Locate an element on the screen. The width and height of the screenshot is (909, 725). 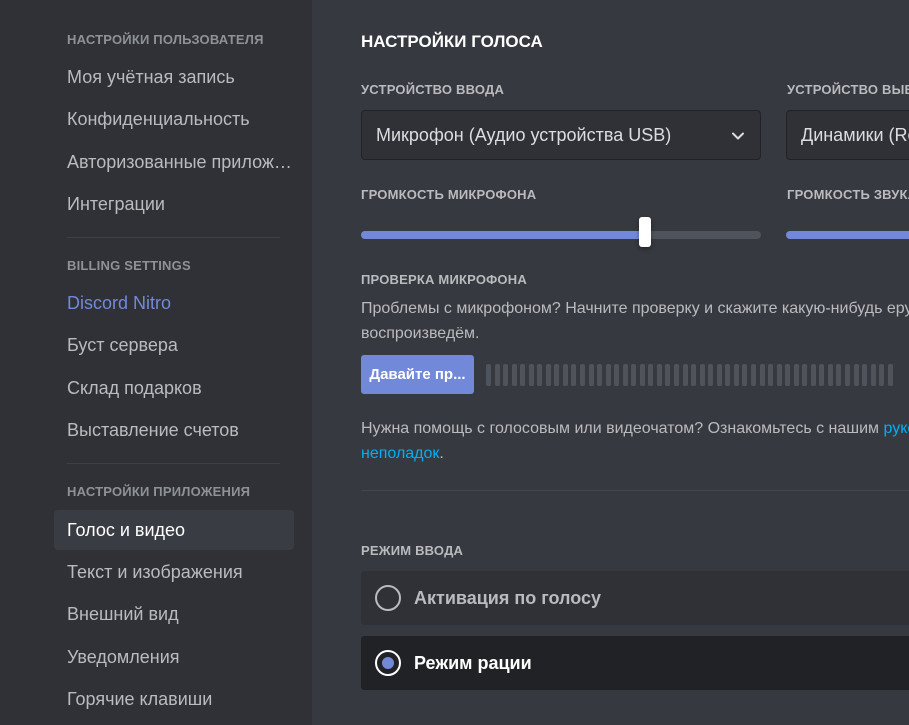
sidebar-item-integrations: Интеграции is located at coordinates (174, 204).